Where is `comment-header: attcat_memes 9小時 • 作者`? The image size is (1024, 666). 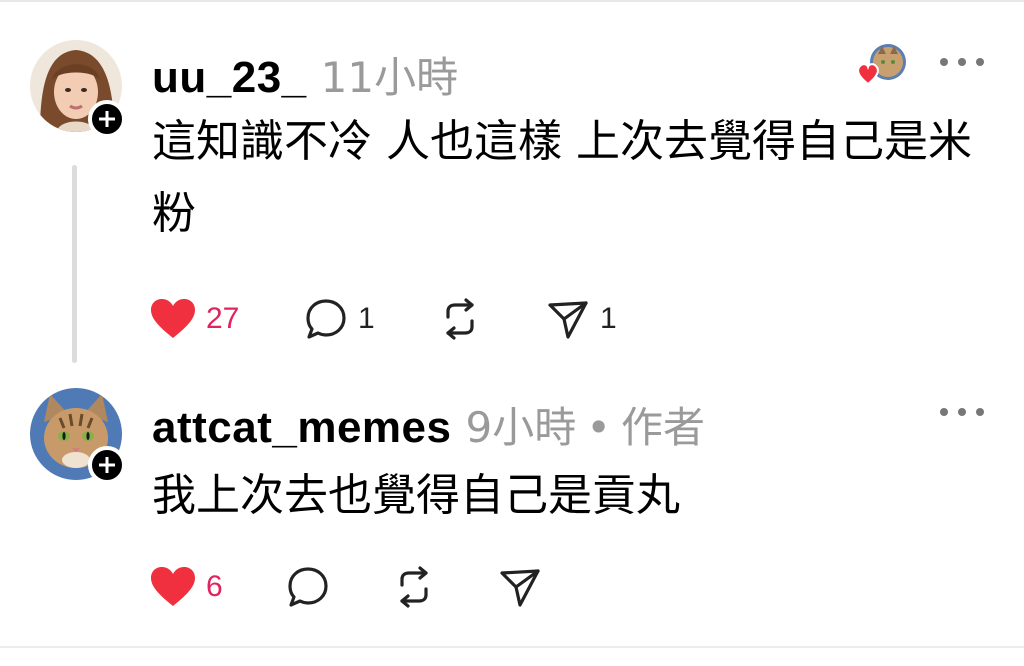
comment-header: attcat_memes 9小時 • 作者 is located at coordinates (428, 424).